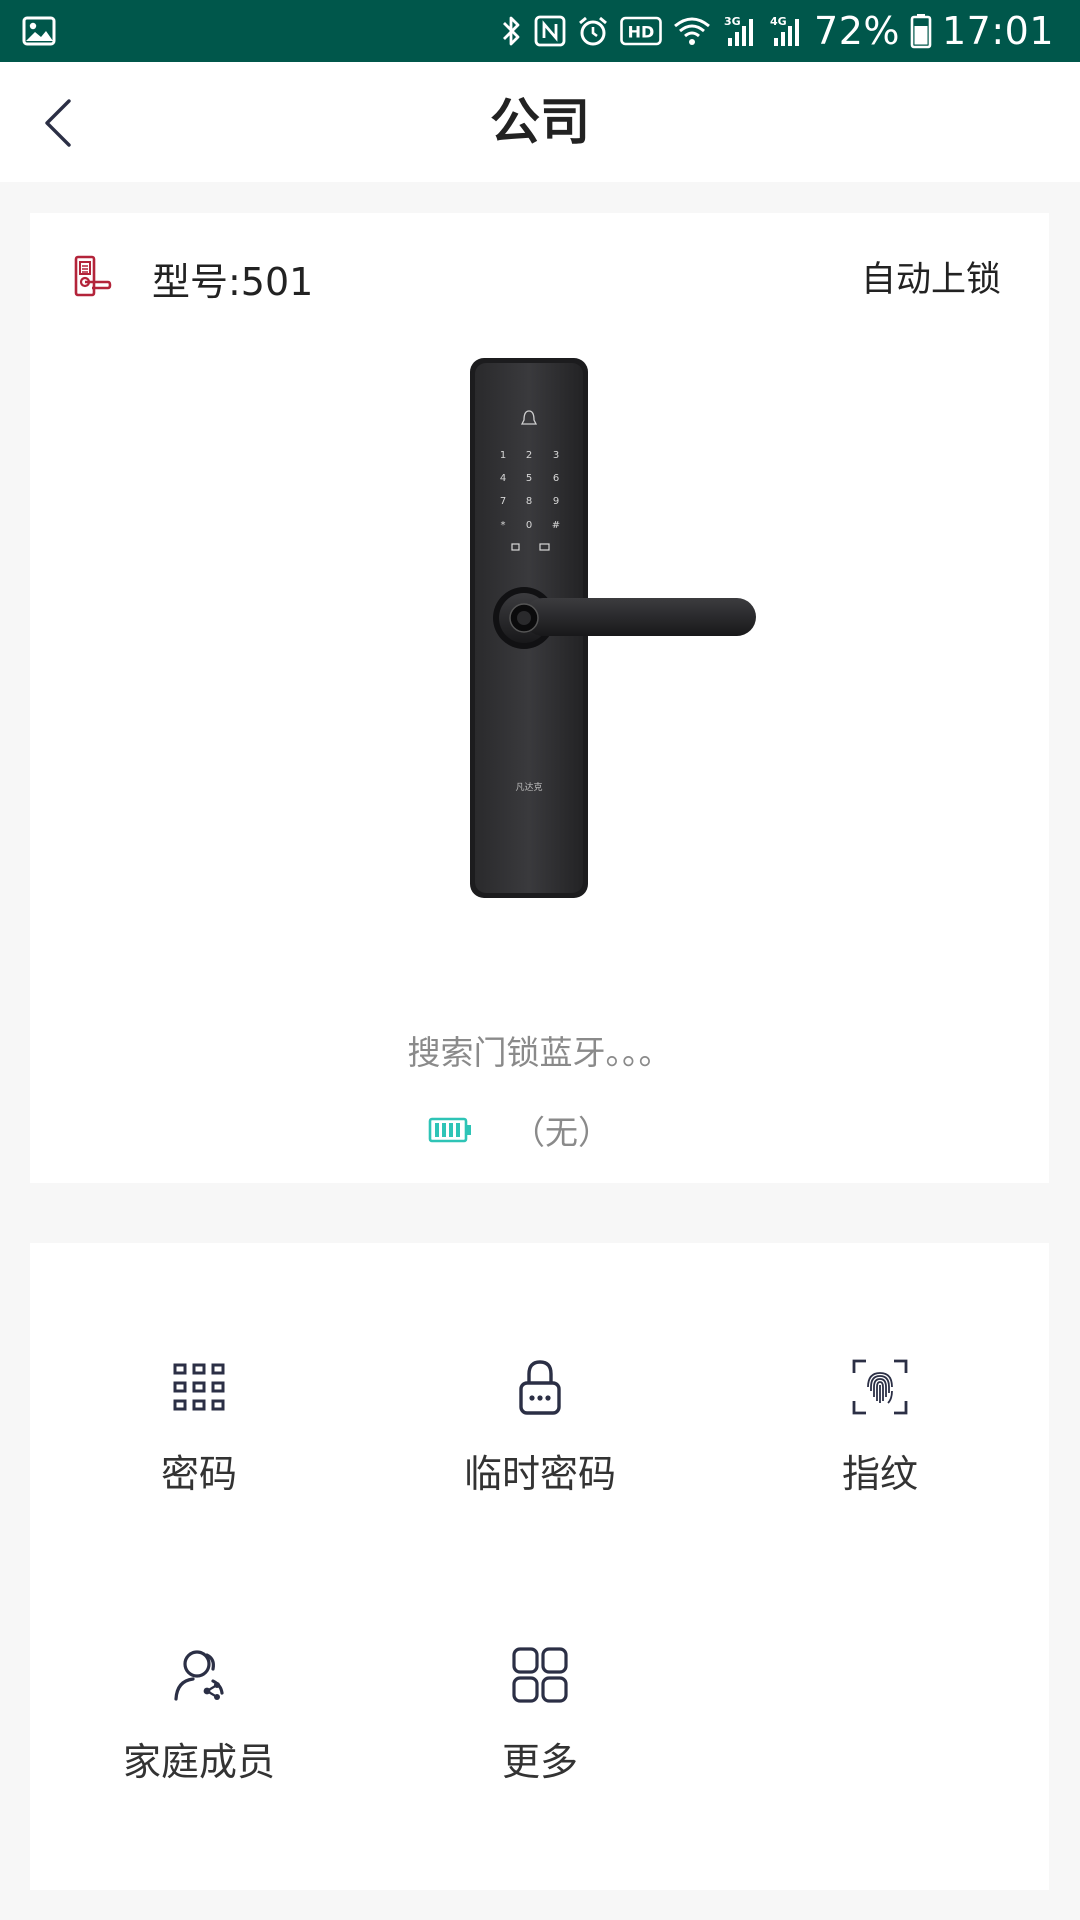  I want to click on family-members-label: 家庭成员, so click(198, 1762).